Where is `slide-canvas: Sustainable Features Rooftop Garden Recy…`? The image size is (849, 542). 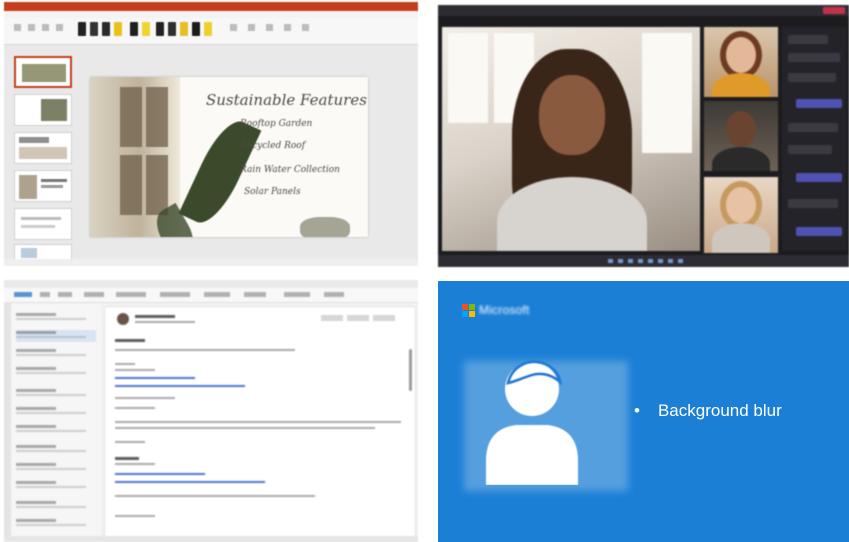 slide-canvas: Sustainable Features Rooftop Garden Recy… is located at coordinates (229, 157).